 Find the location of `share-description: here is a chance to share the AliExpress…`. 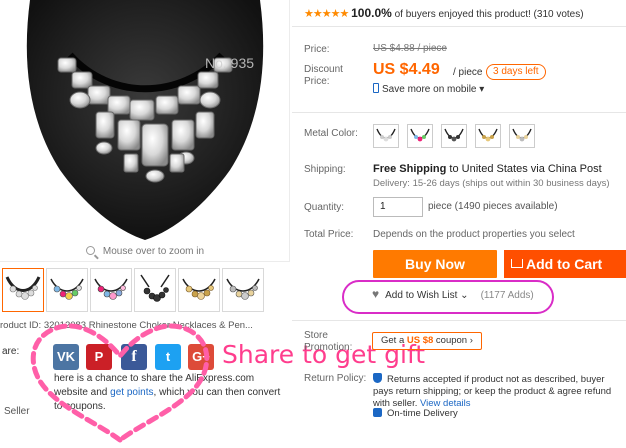

share-description: here is a chance to share the AliExpress… is located at coordinates (170, 393).